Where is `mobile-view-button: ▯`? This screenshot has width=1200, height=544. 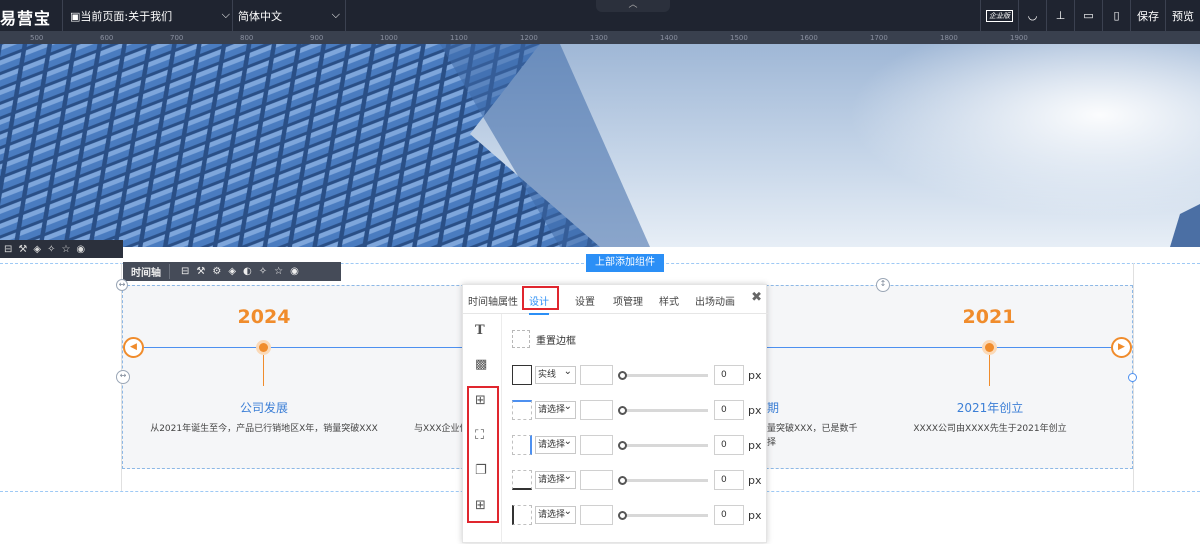 mobile-view-button: ▯ is located at coordinates (1116, 15).